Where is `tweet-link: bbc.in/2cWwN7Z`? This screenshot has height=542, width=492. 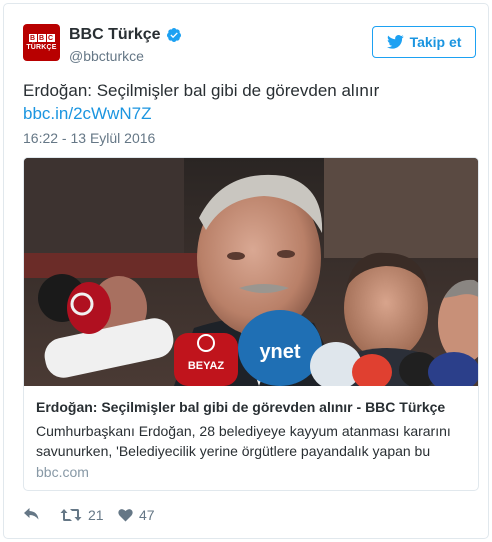 tweet-link: bbc.in/2cWwN7Z is located at coordinates (87, 114).